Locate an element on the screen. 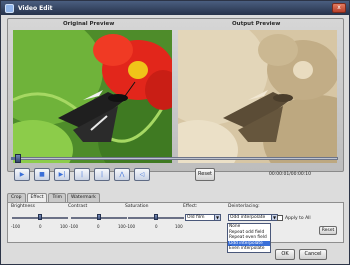  tab-trim: Trim is located at coordinates (57, 197).